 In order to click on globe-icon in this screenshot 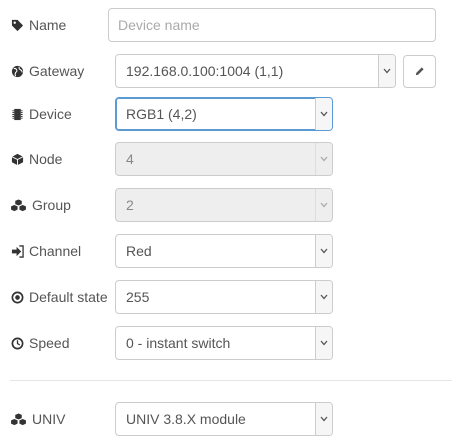, I will do `click(17, 71)`.